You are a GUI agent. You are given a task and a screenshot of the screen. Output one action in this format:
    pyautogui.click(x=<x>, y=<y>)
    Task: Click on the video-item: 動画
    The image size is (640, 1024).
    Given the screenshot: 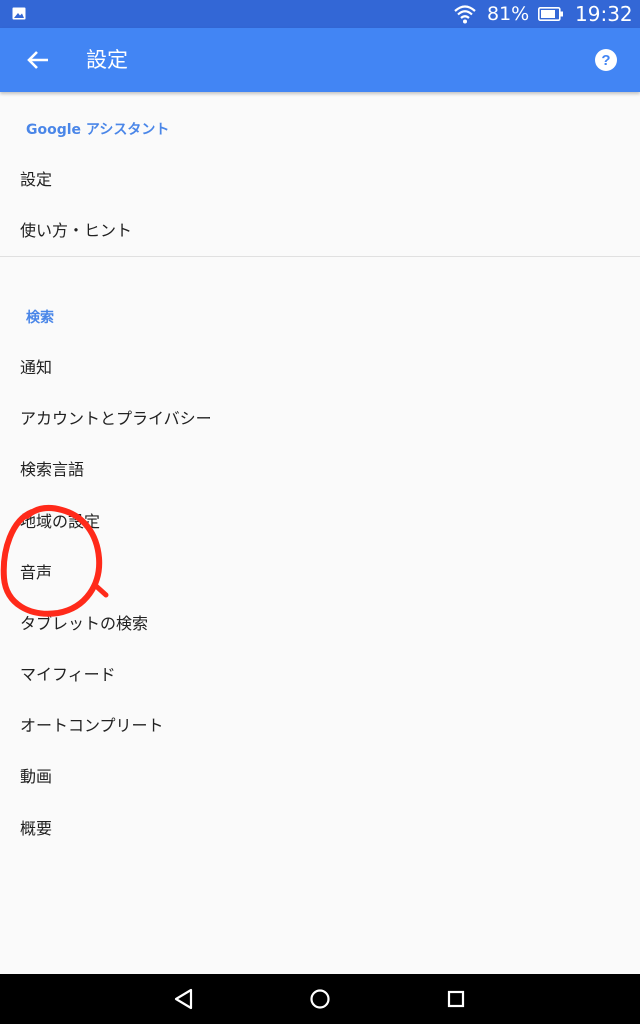 What is the action you would take?
    pyautogui.click(x=320, y=777)
    